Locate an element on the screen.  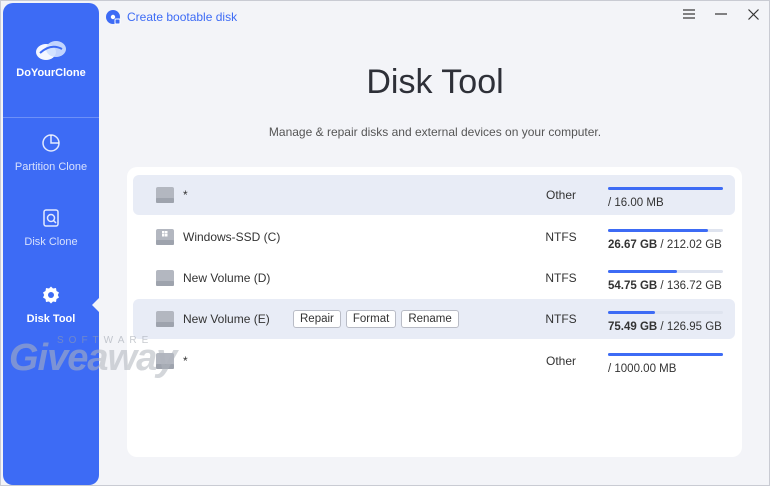
title-bar: Create bootable disk is located at coordinates (171, 17).